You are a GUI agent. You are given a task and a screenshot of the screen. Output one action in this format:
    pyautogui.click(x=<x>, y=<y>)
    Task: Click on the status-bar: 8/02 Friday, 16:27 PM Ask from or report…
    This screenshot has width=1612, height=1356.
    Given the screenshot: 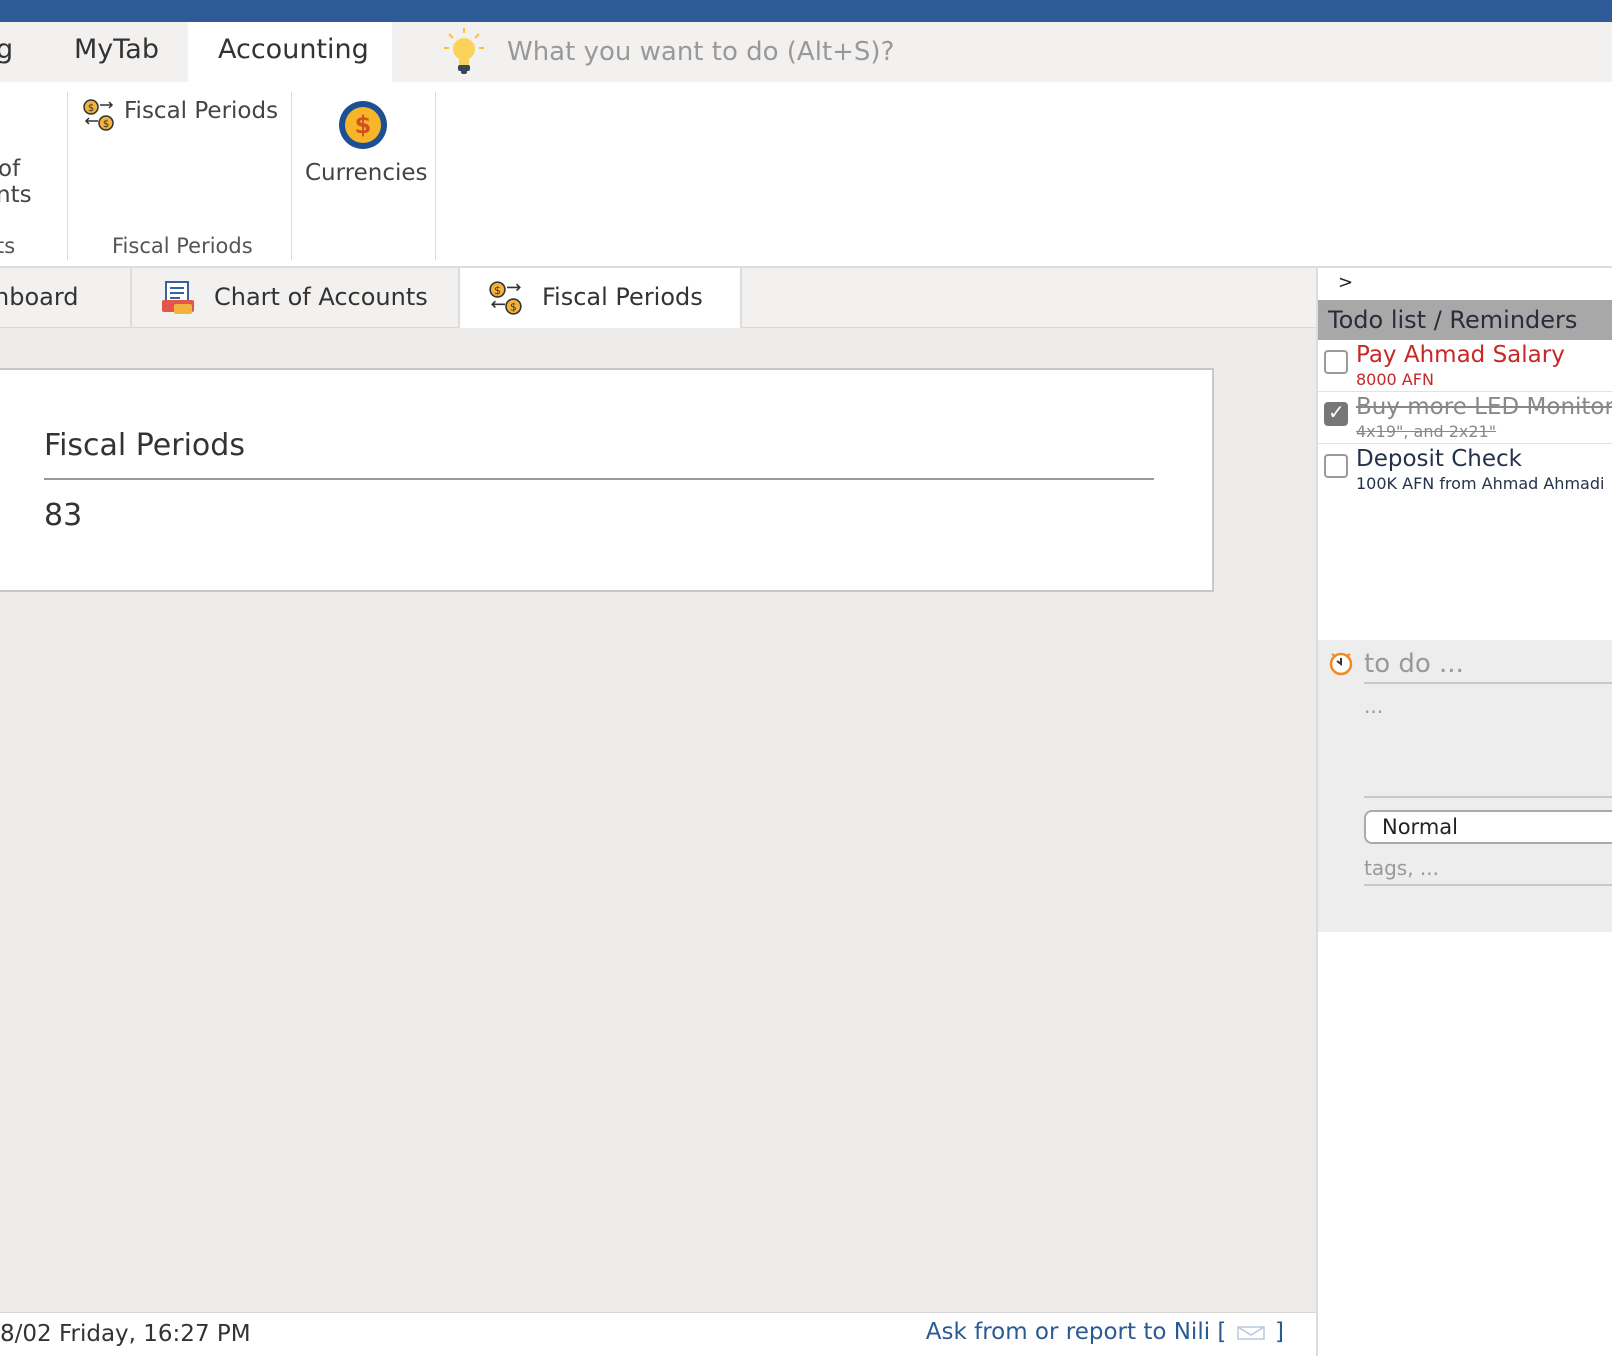 What is the action you would take?
    pyautogui.click(x=658, y=1334)
    